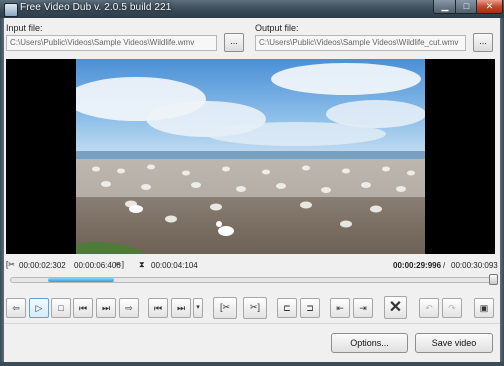 This screenshot has width=504, height=366. Describe the element at coordinates (340, 308) in the screenshot. I see `prev-cut-button: ⇤` at that location.